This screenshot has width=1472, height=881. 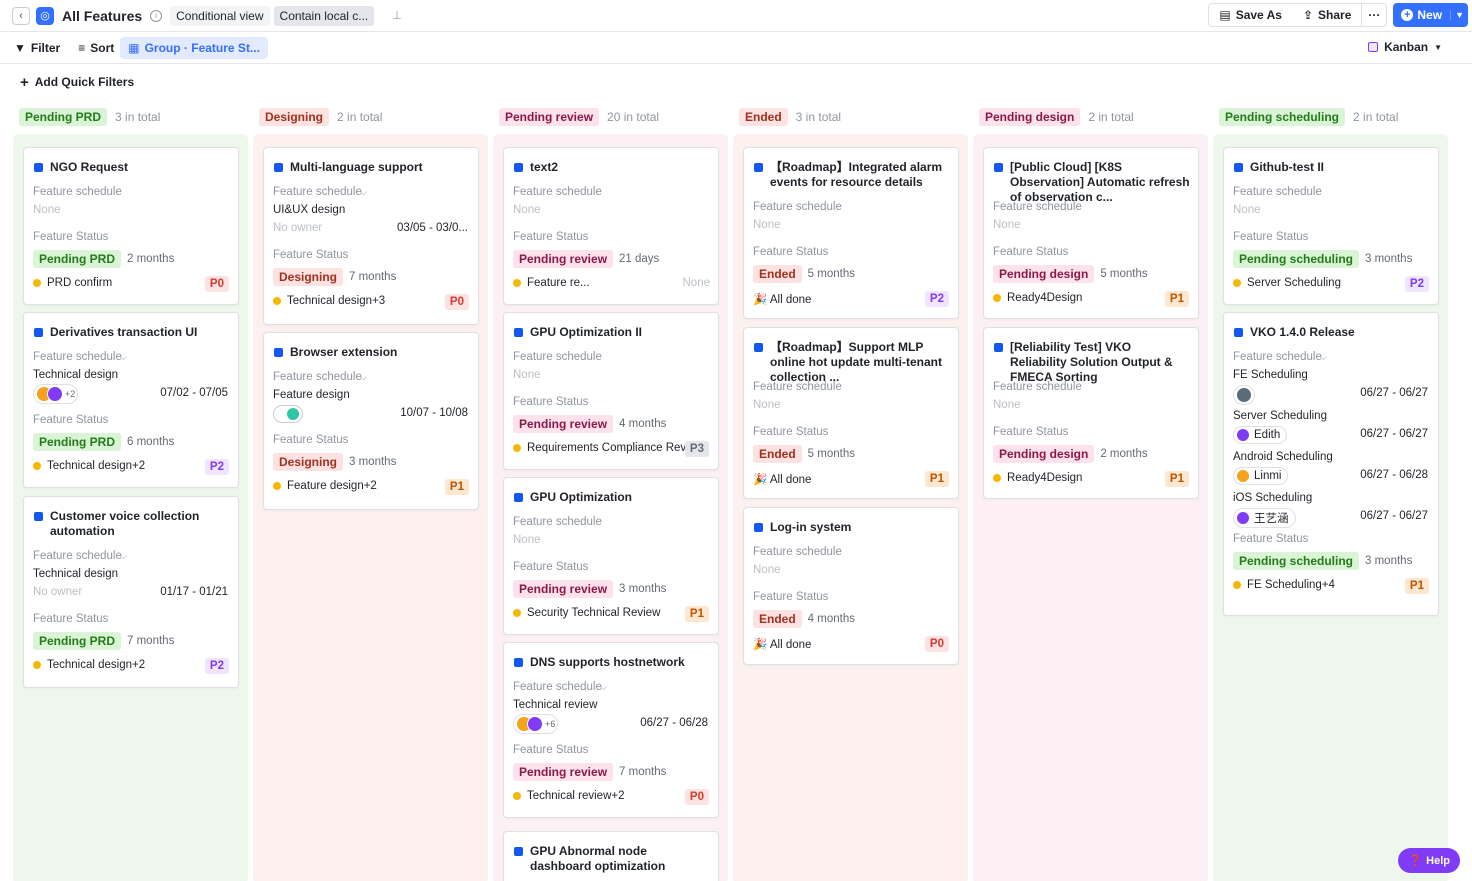 What do you see at coordinates (397, 15) in the screenshot?
I see `pin-icon: ⊥` at bounding box center [397, 15].